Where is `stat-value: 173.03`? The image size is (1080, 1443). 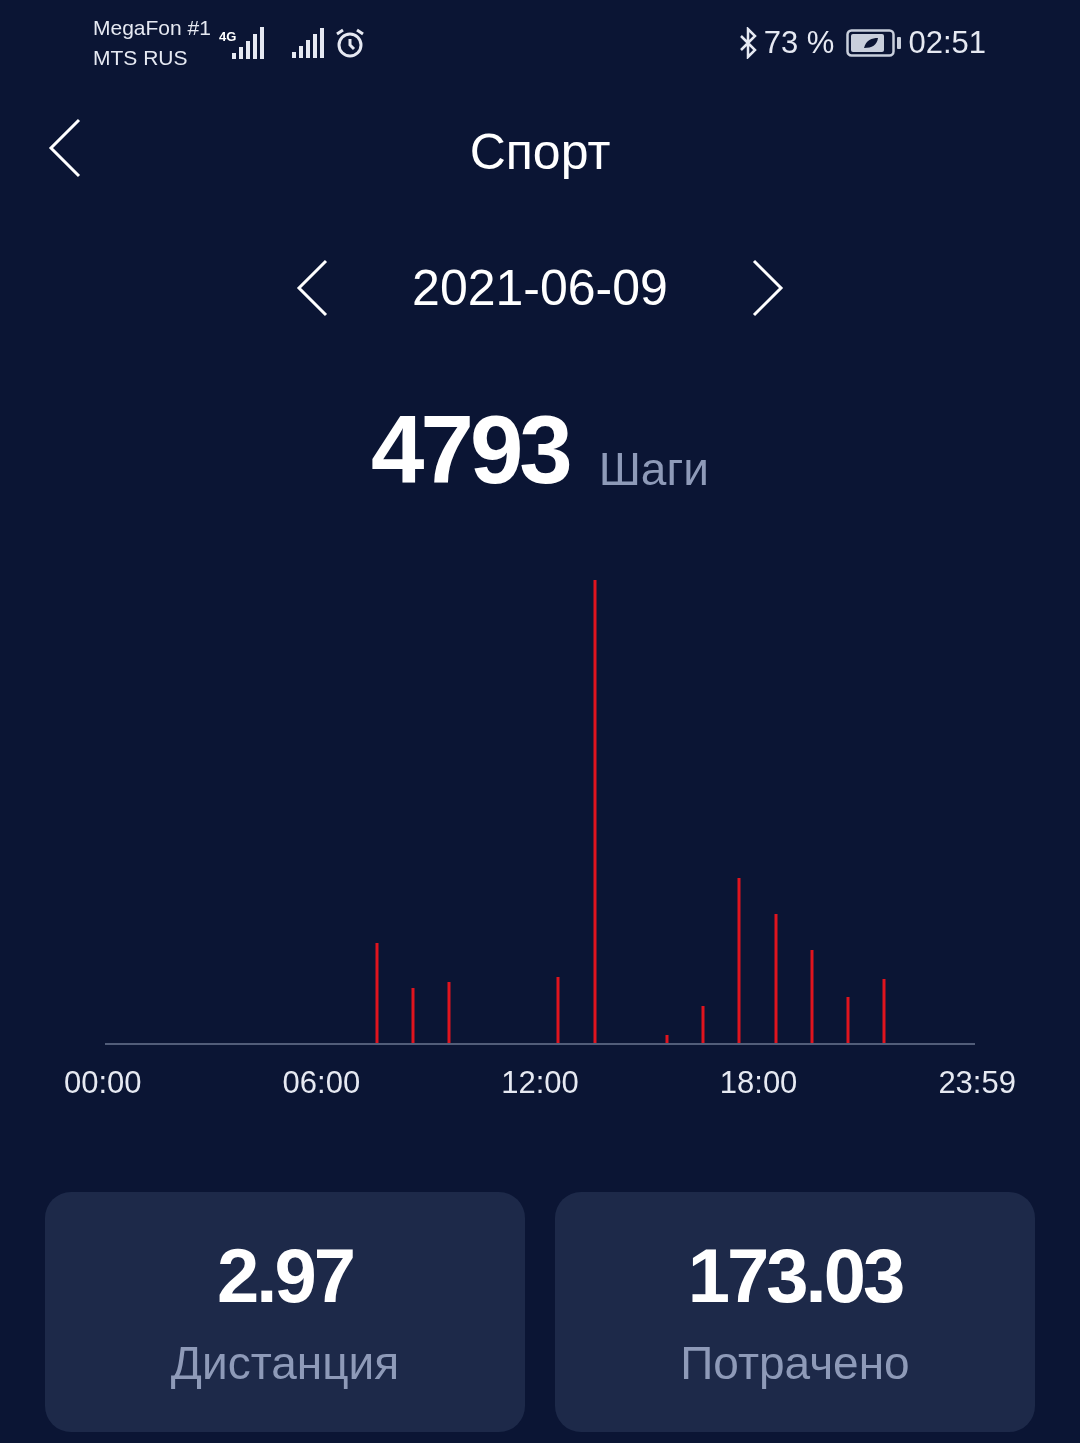 stat-value: 173.03 is located at coordinates (795, 1275).